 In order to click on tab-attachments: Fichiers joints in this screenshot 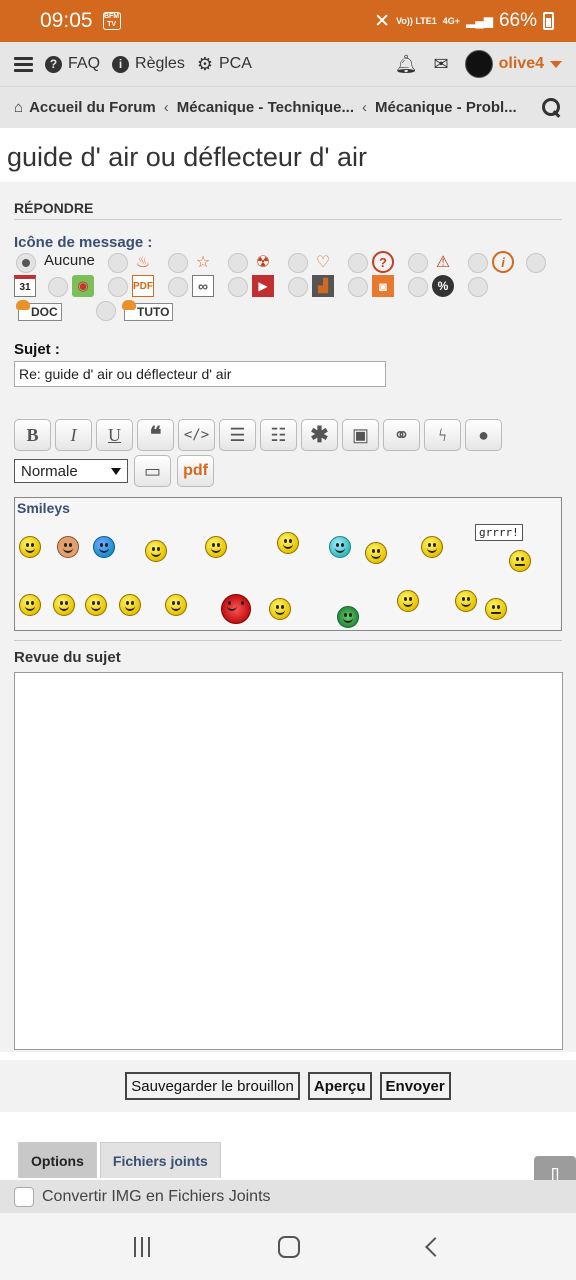, I will do `click(160, 1160)`.